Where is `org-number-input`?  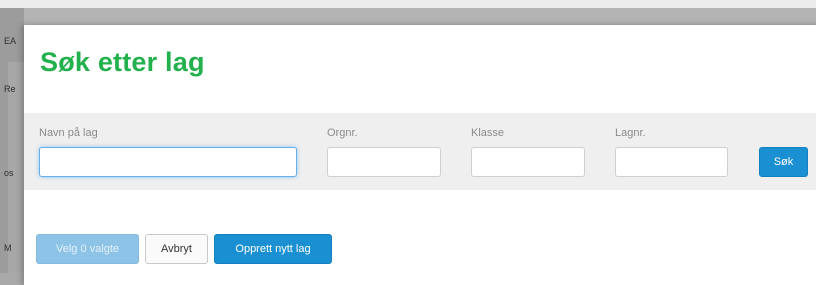
org-number-input is located at coordinates (384, 162).